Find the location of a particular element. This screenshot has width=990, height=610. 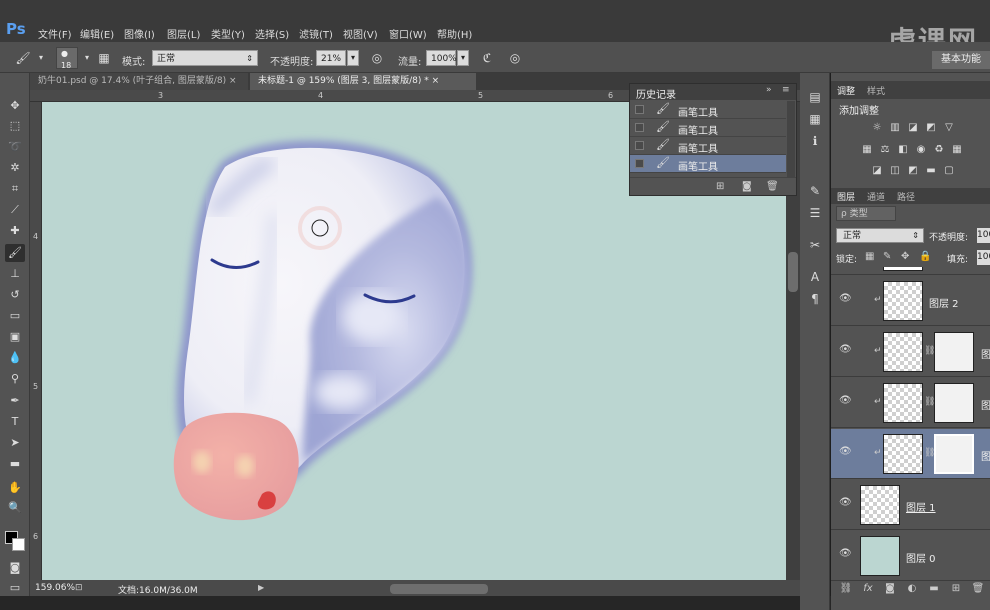

status-menu-arrow-icon: ▶ is located at coordinates (261, 587).